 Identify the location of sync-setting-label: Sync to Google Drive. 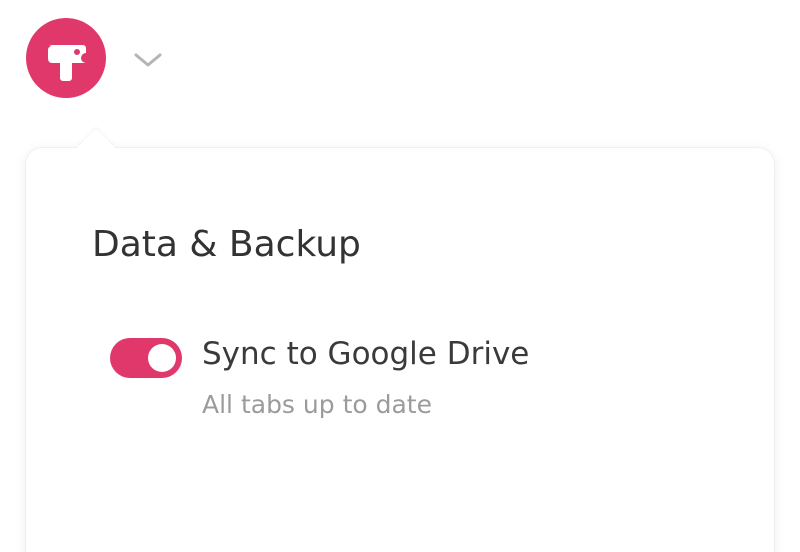
(366, 354).